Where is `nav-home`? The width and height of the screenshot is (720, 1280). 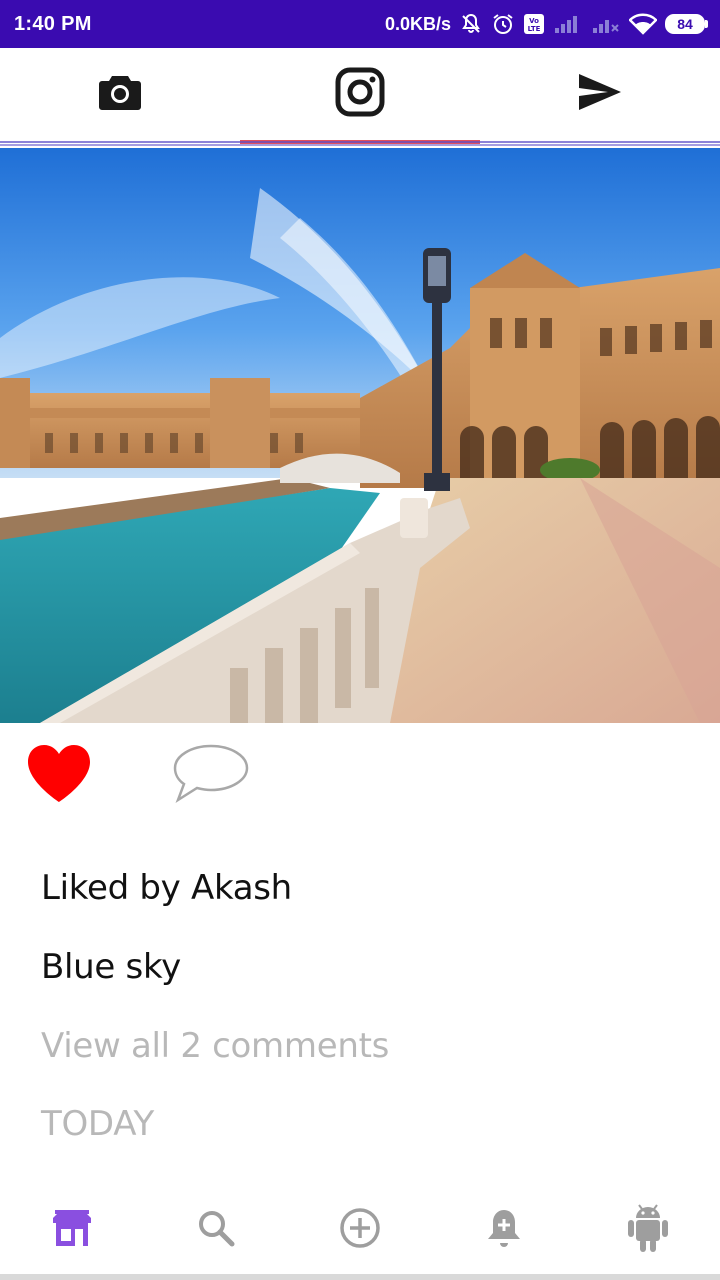
nav-home is located at coordinates (72, 1230).